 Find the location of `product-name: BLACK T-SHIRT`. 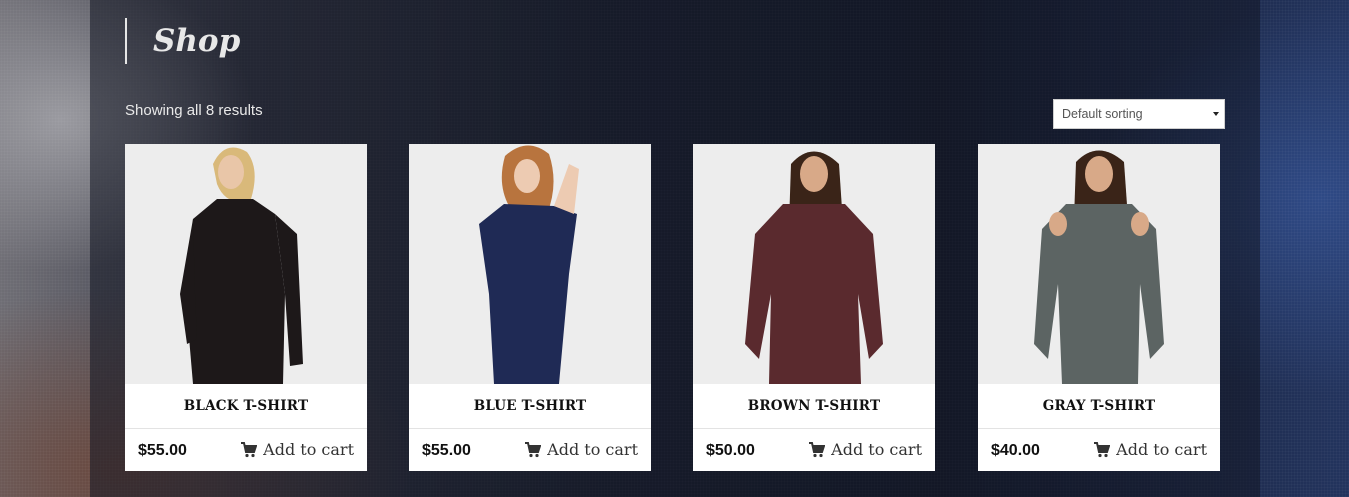

product-name: BLACK T-SHIRT is located at coordinates (246, 406).